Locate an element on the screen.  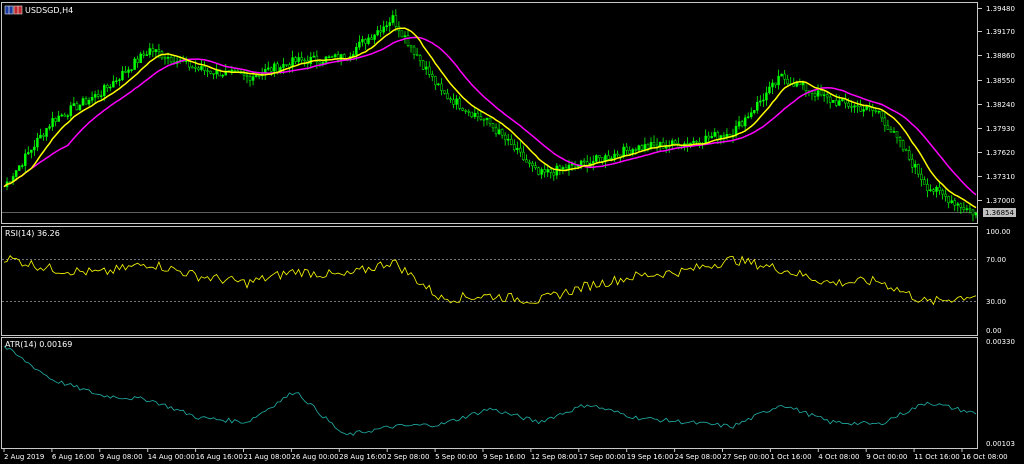
price-tick: 1.39170 is located at coordinates (1000, 32).